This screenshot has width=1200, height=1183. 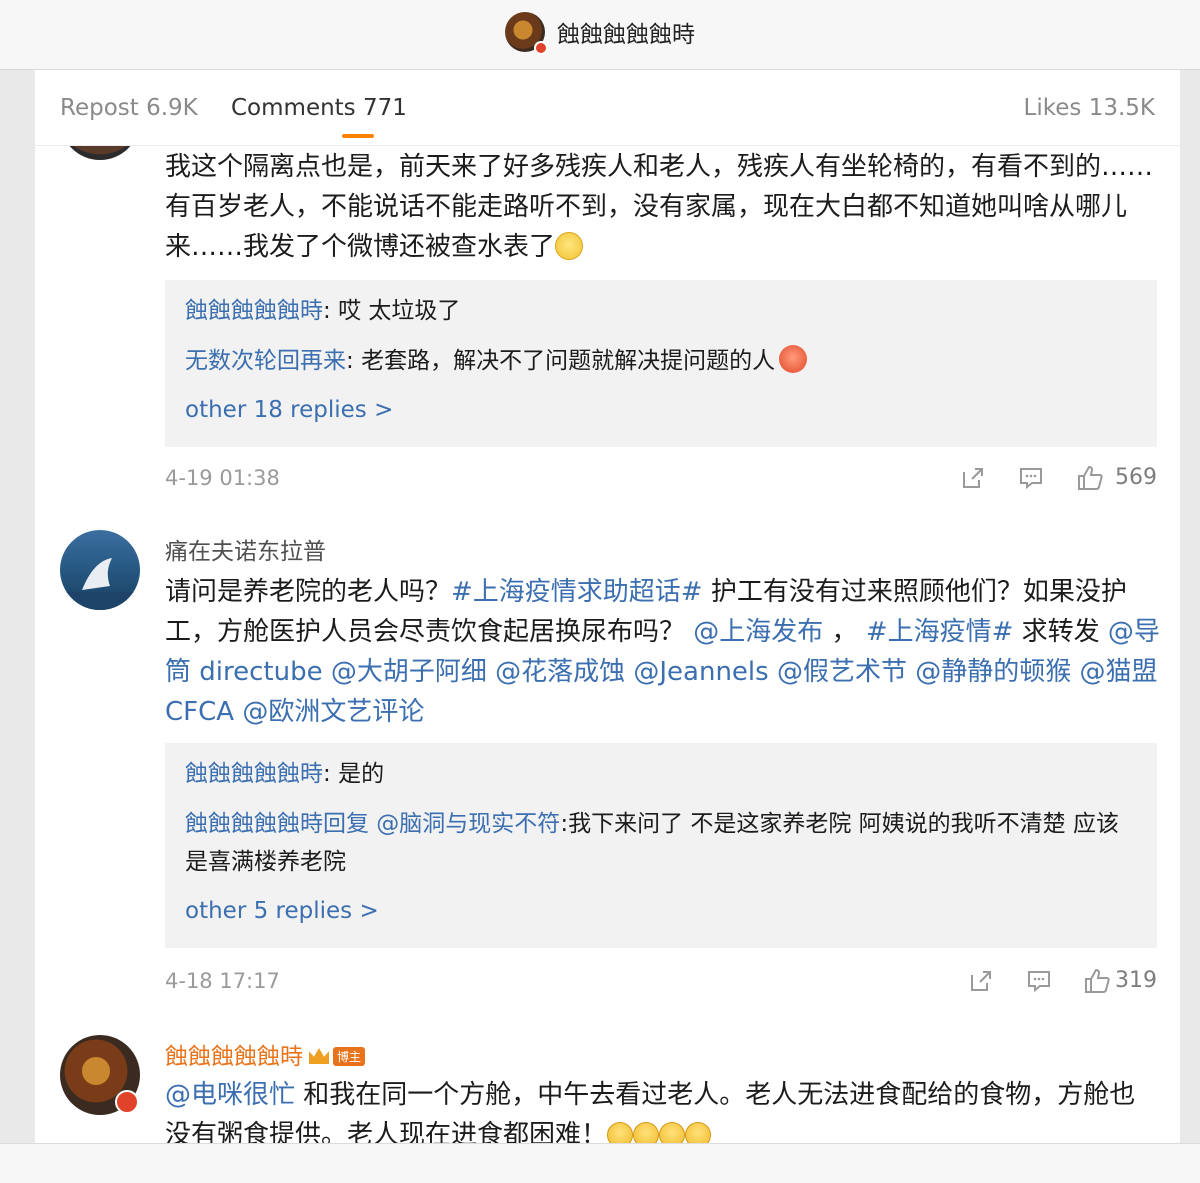 What do you see at coordinates (234, 1057) in the screenshot?
I see `author-name: 蝕蝕蝕蝕蝕時` at bounding box center [234, 1057].